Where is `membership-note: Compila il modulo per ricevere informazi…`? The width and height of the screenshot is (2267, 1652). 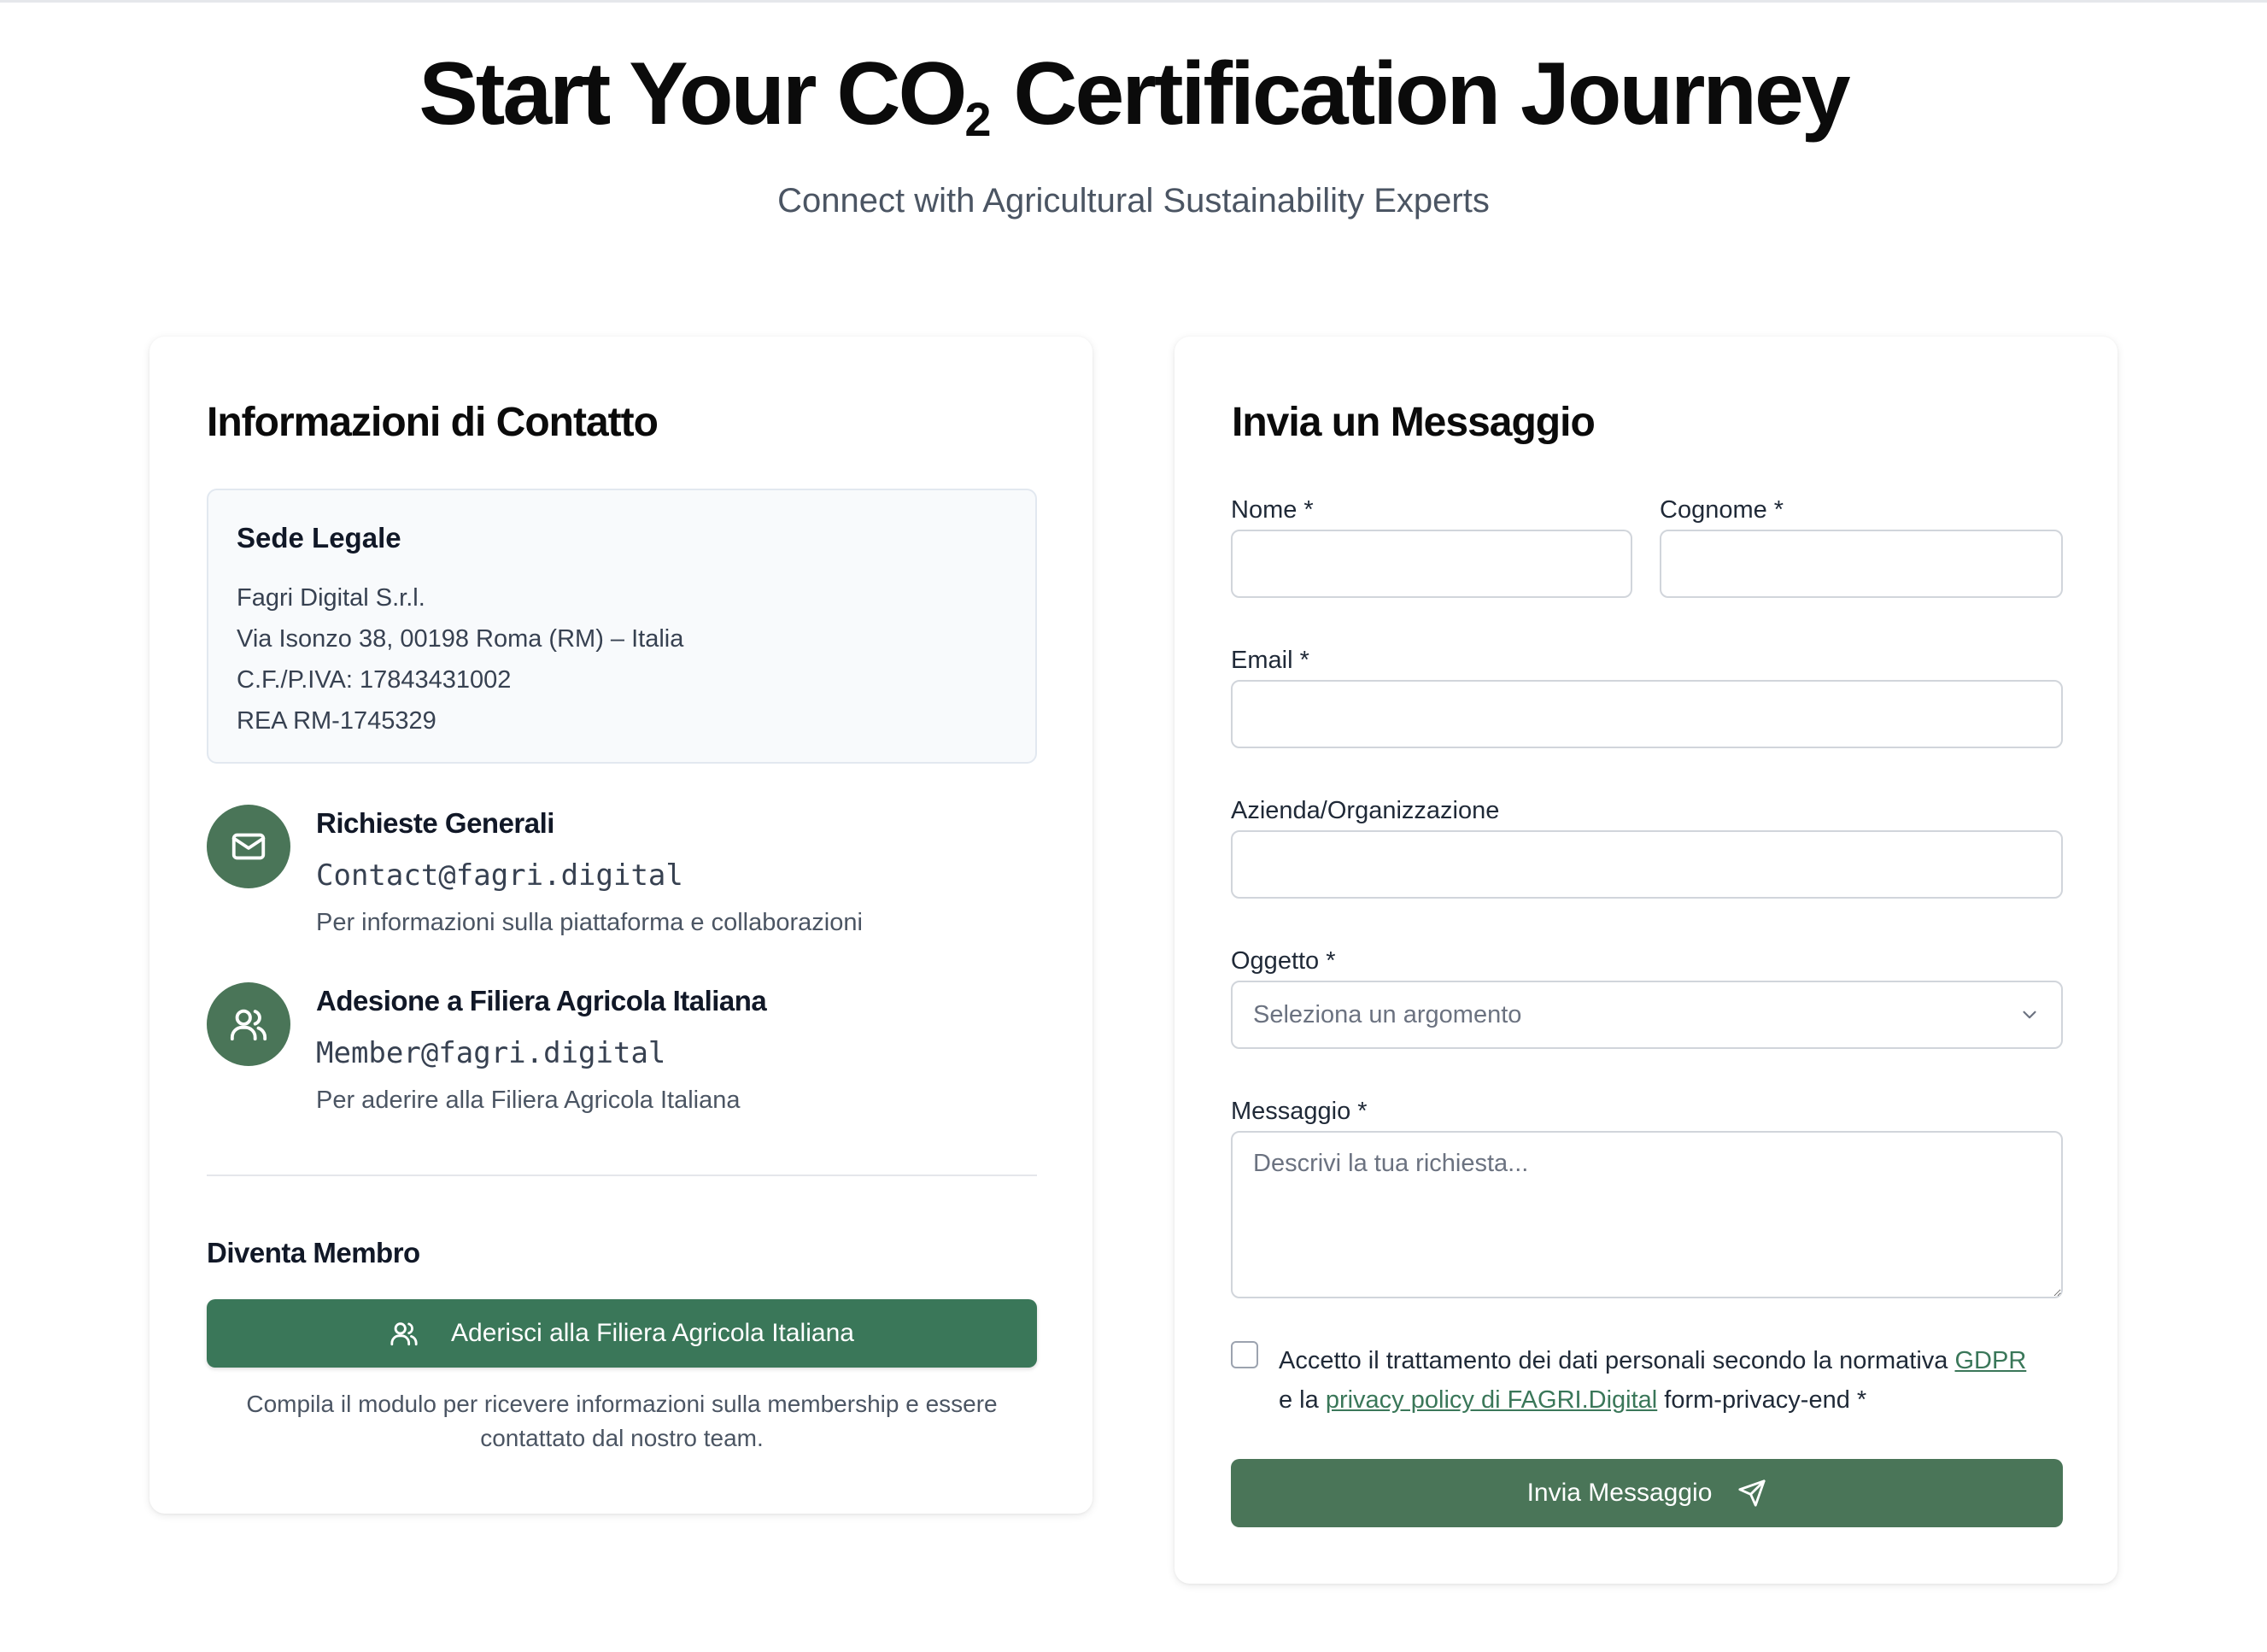 membership-note: Compila il modulo per ricevere informazi… is located at coordinates (622, 1421).